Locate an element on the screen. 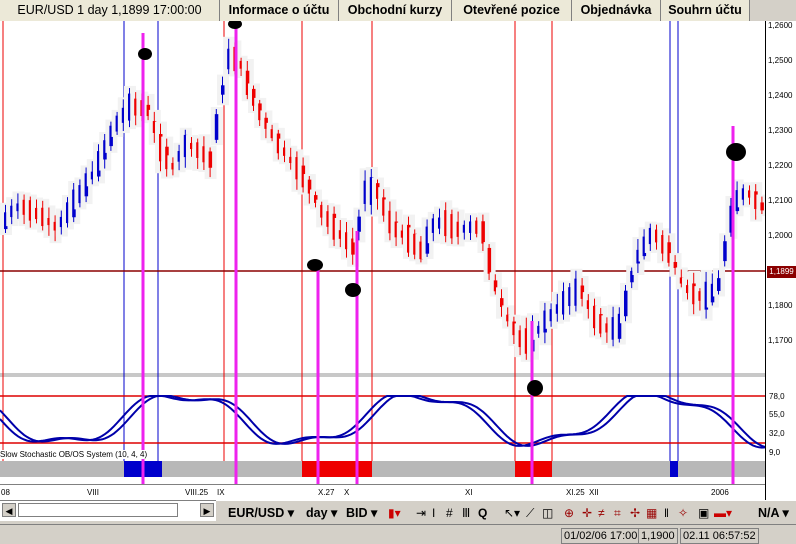 Image resolution: width=796 pixels, height=544 pixels. y-tick: 1,2000 is located at coordinates (780, 235).